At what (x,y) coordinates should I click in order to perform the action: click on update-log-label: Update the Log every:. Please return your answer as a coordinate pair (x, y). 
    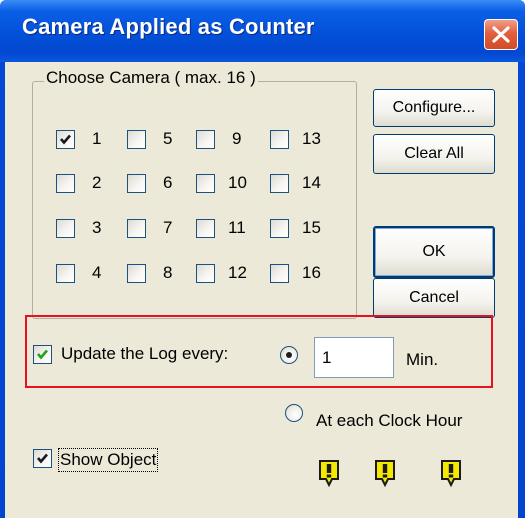
    Looking at the image, I should click on (145, 353).